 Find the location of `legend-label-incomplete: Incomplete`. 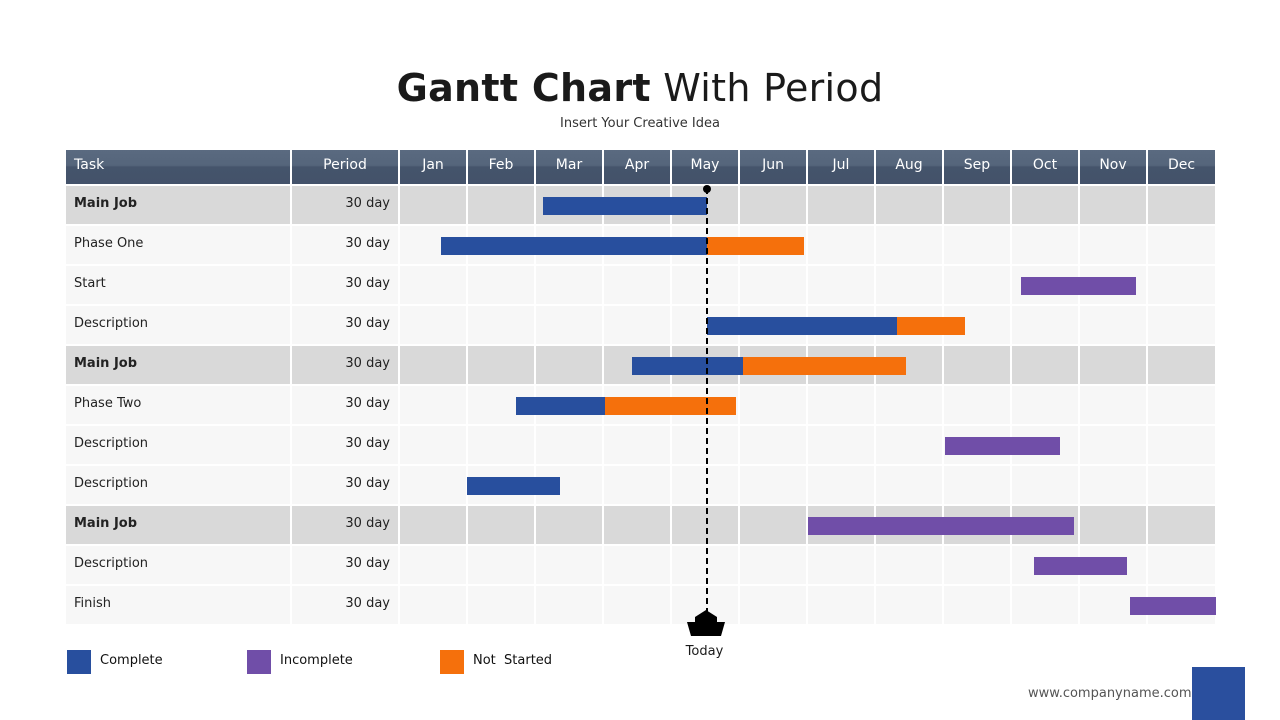

legend-label-incomplete: Incomplete is located at coordinates (316, 660).